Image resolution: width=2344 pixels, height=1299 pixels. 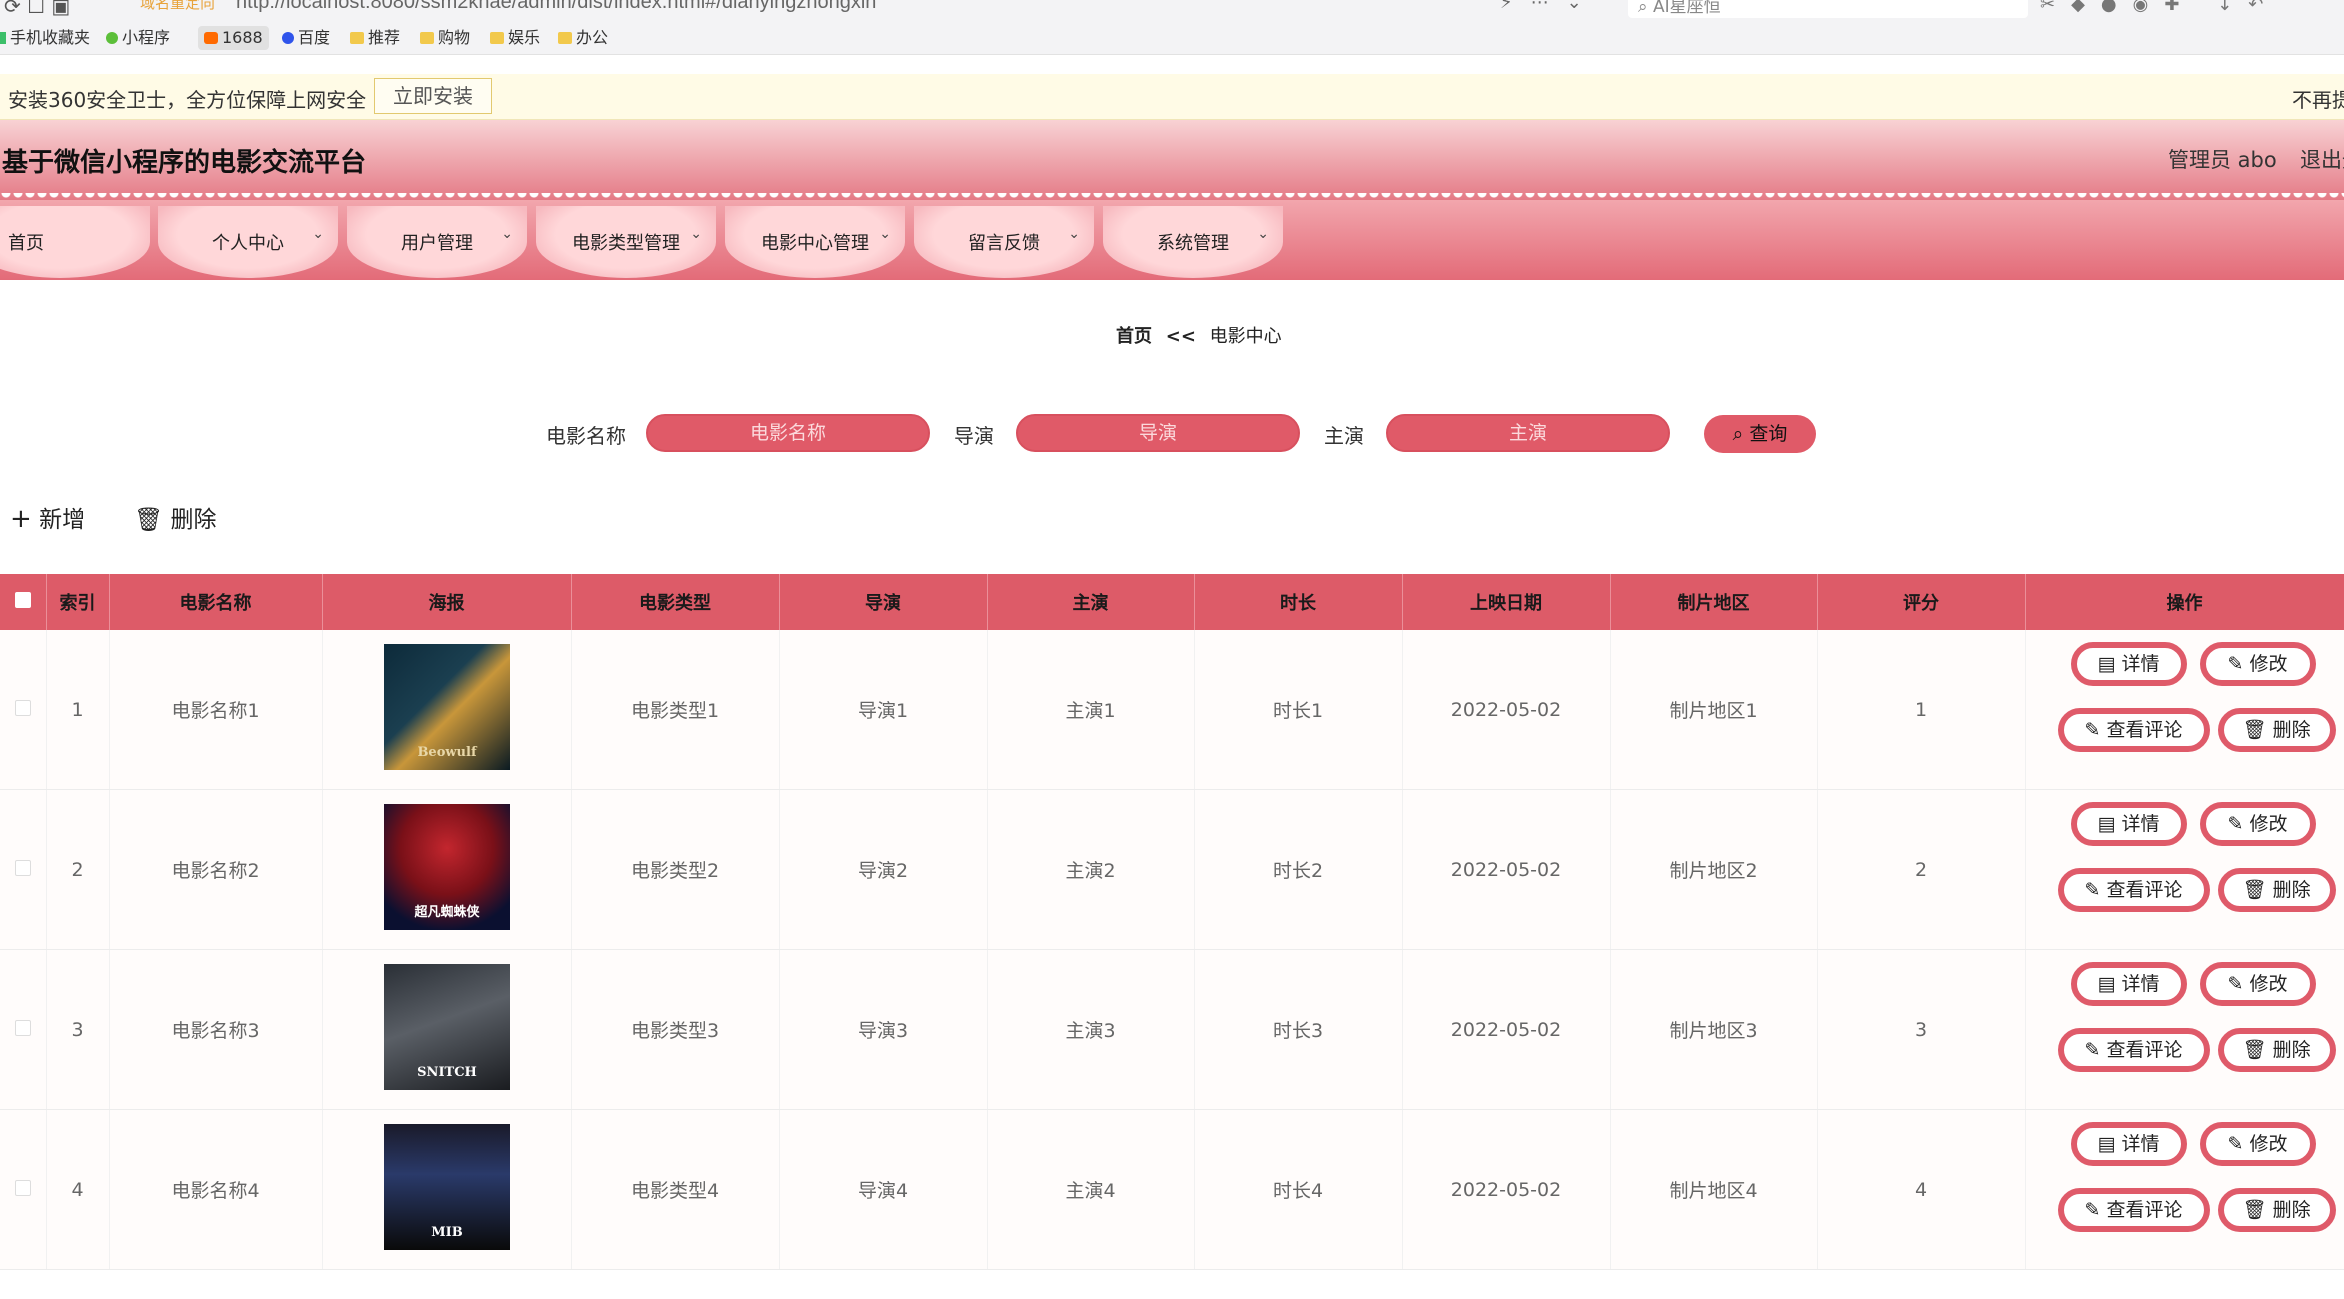 I want to click on movie-name-label: 电影名称, so click(x=586, y=436).